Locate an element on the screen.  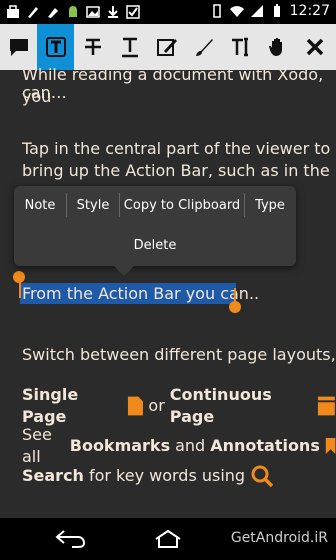
layouts-text: Switch between different page layouts, is located at coordinates (179, 354).